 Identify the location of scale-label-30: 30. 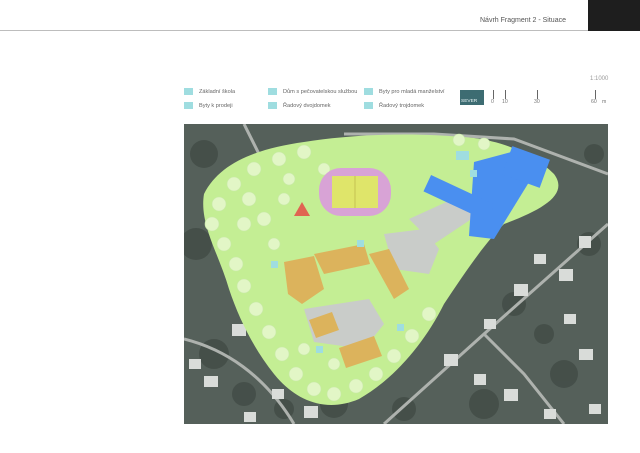
(537, 102).